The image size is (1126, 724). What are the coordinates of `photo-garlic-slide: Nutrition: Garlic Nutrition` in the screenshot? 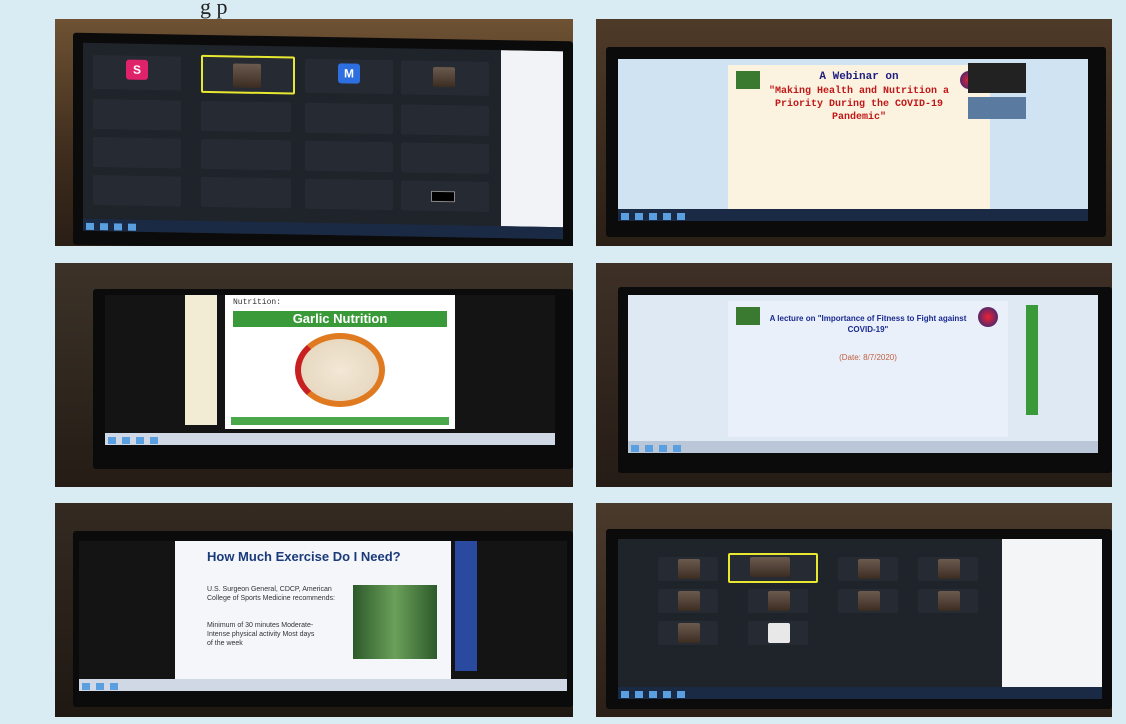 It's located at (314, 375).